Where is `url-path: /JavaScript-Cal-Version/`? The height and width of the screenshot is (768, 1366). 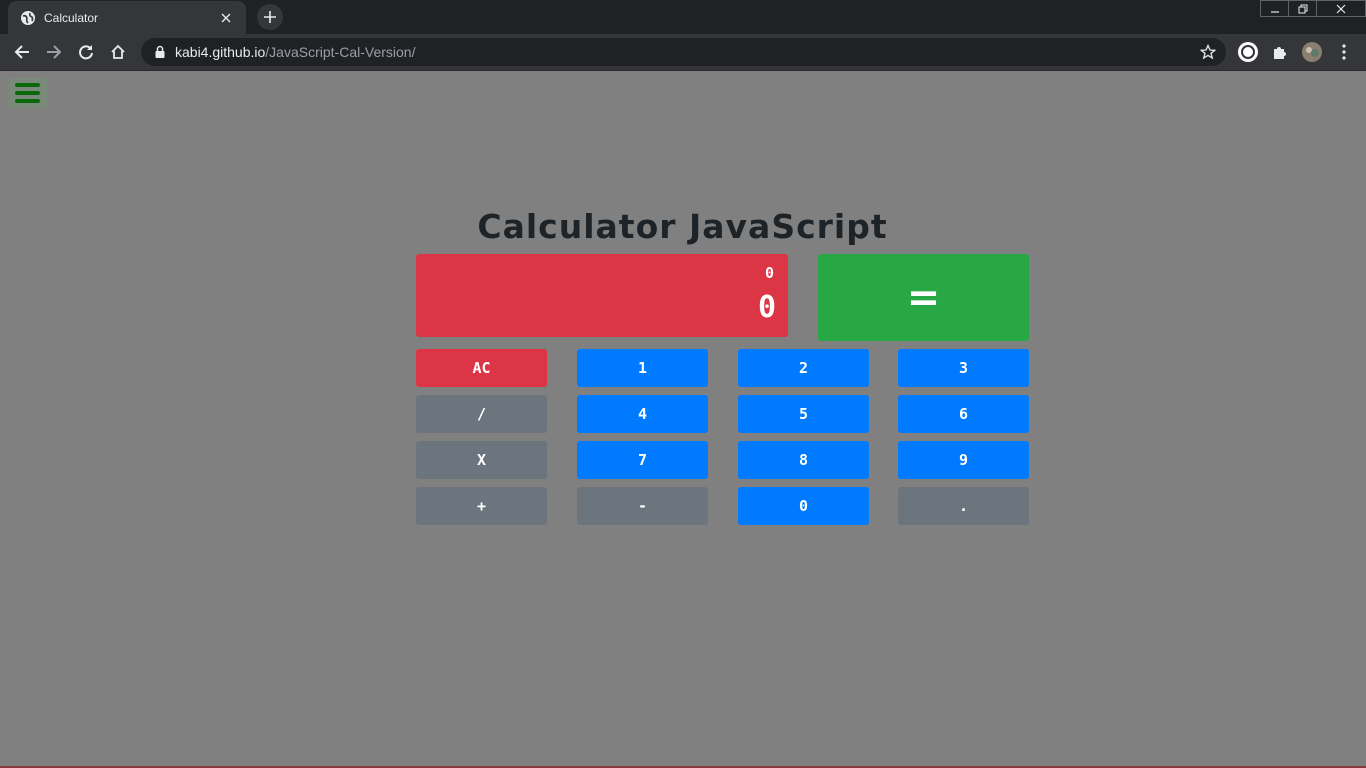
url-path: /JavaScript-Cal-Version/ is located at coordinates (340, 52).